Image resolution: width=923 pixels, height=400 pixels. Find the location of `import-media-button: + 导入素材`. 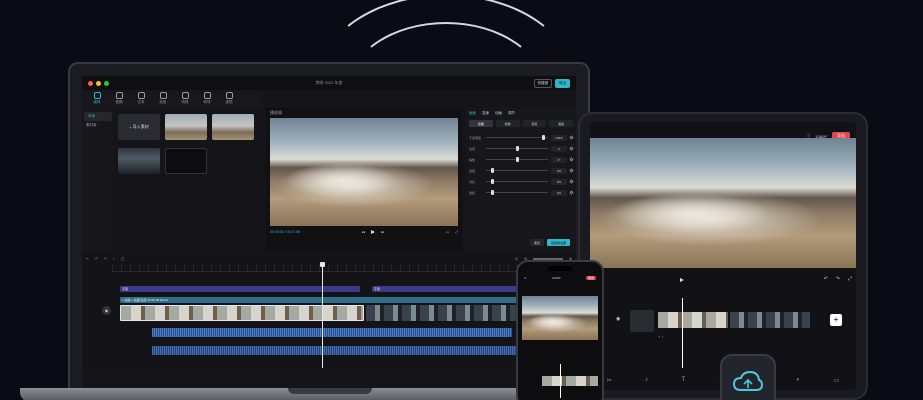

import-media-button: + 导入素材 is located at coordinates (139, 127).